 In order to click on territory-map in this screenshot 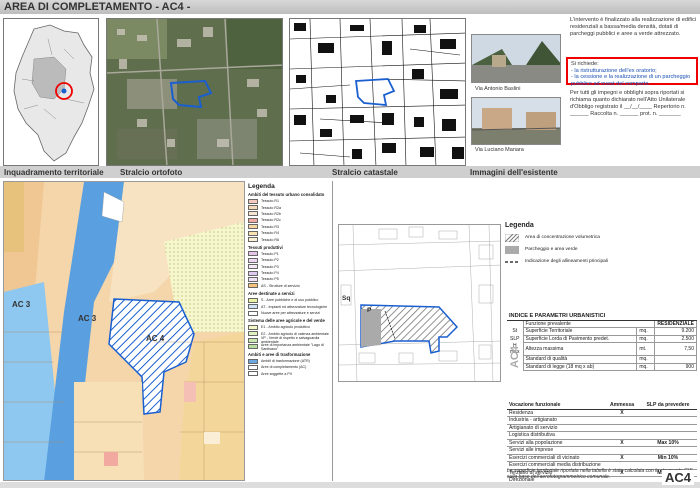, I will do `click(54, 93)`.